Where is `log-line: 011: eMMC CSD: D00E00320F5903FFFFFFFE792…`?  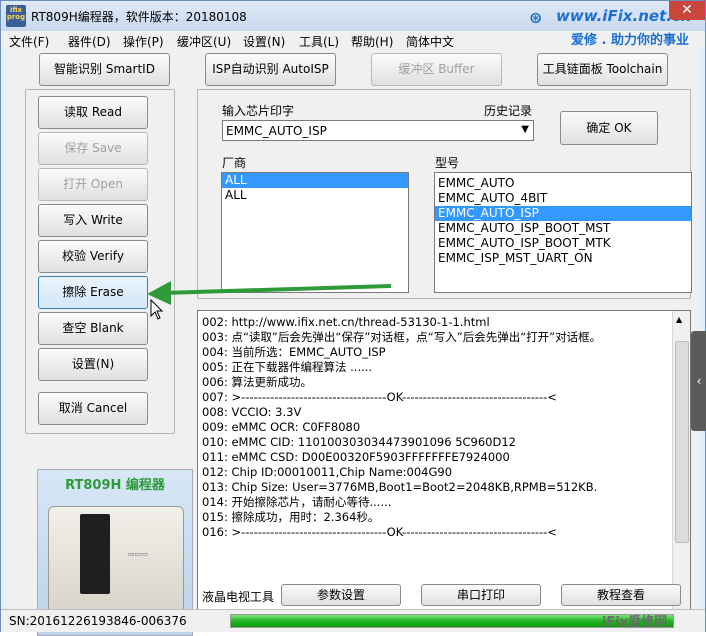 log-line: 011: eMMC CSD: D00E00320F5903FFFFFFFE792… is located at coordinates (356, 457).